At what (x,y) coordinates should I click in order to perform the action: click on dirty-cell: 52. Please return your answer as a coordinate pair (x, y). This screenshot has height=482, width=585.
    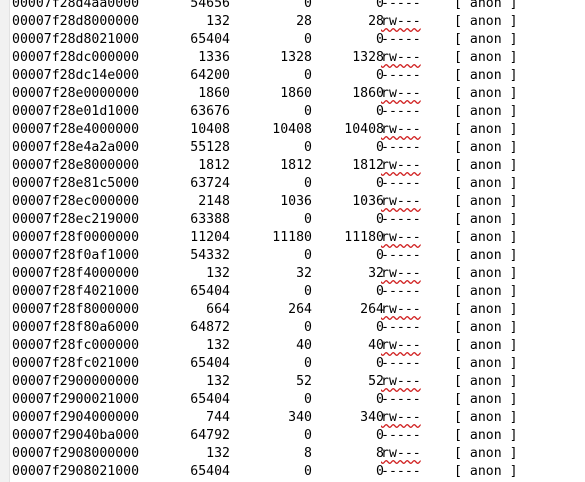
    Looking at the image, I should click on (376, 381).